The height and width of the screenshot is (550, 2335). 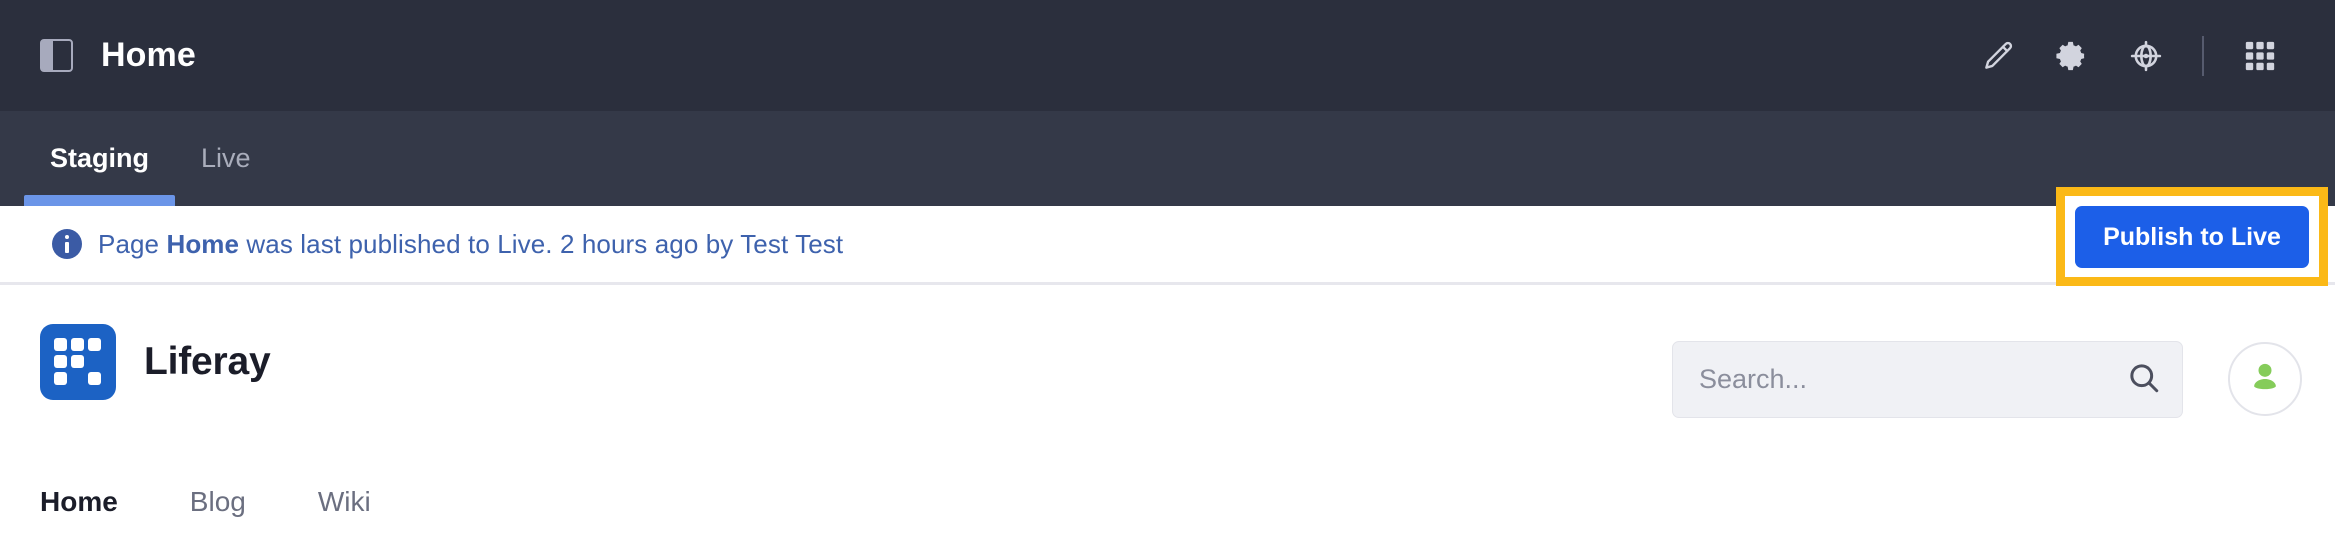 What do you see at coordinates (132, 243) in the screenshot?
I see `alert-prefix: Page` at bounding box center [132, 243].